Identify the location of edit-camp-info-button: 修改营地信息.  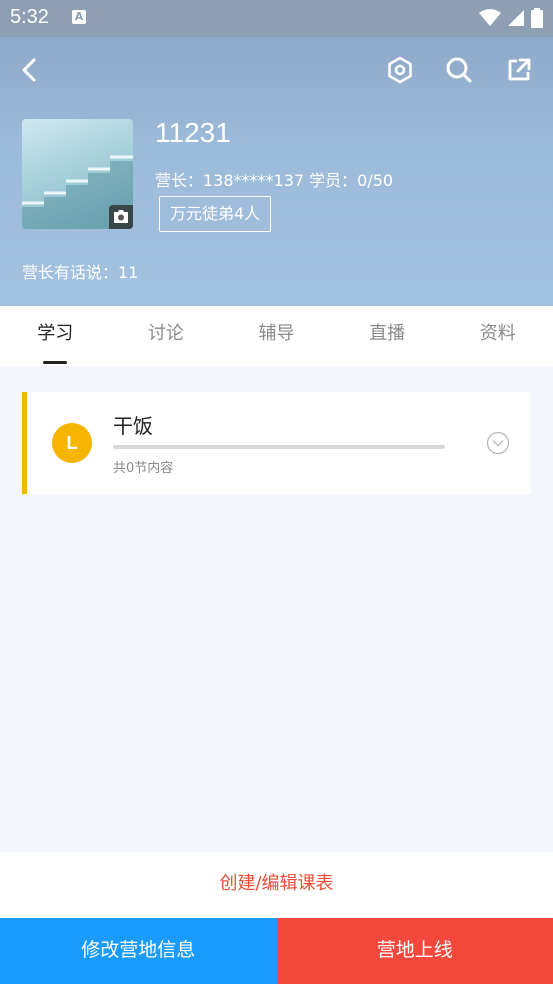
(138, 951).